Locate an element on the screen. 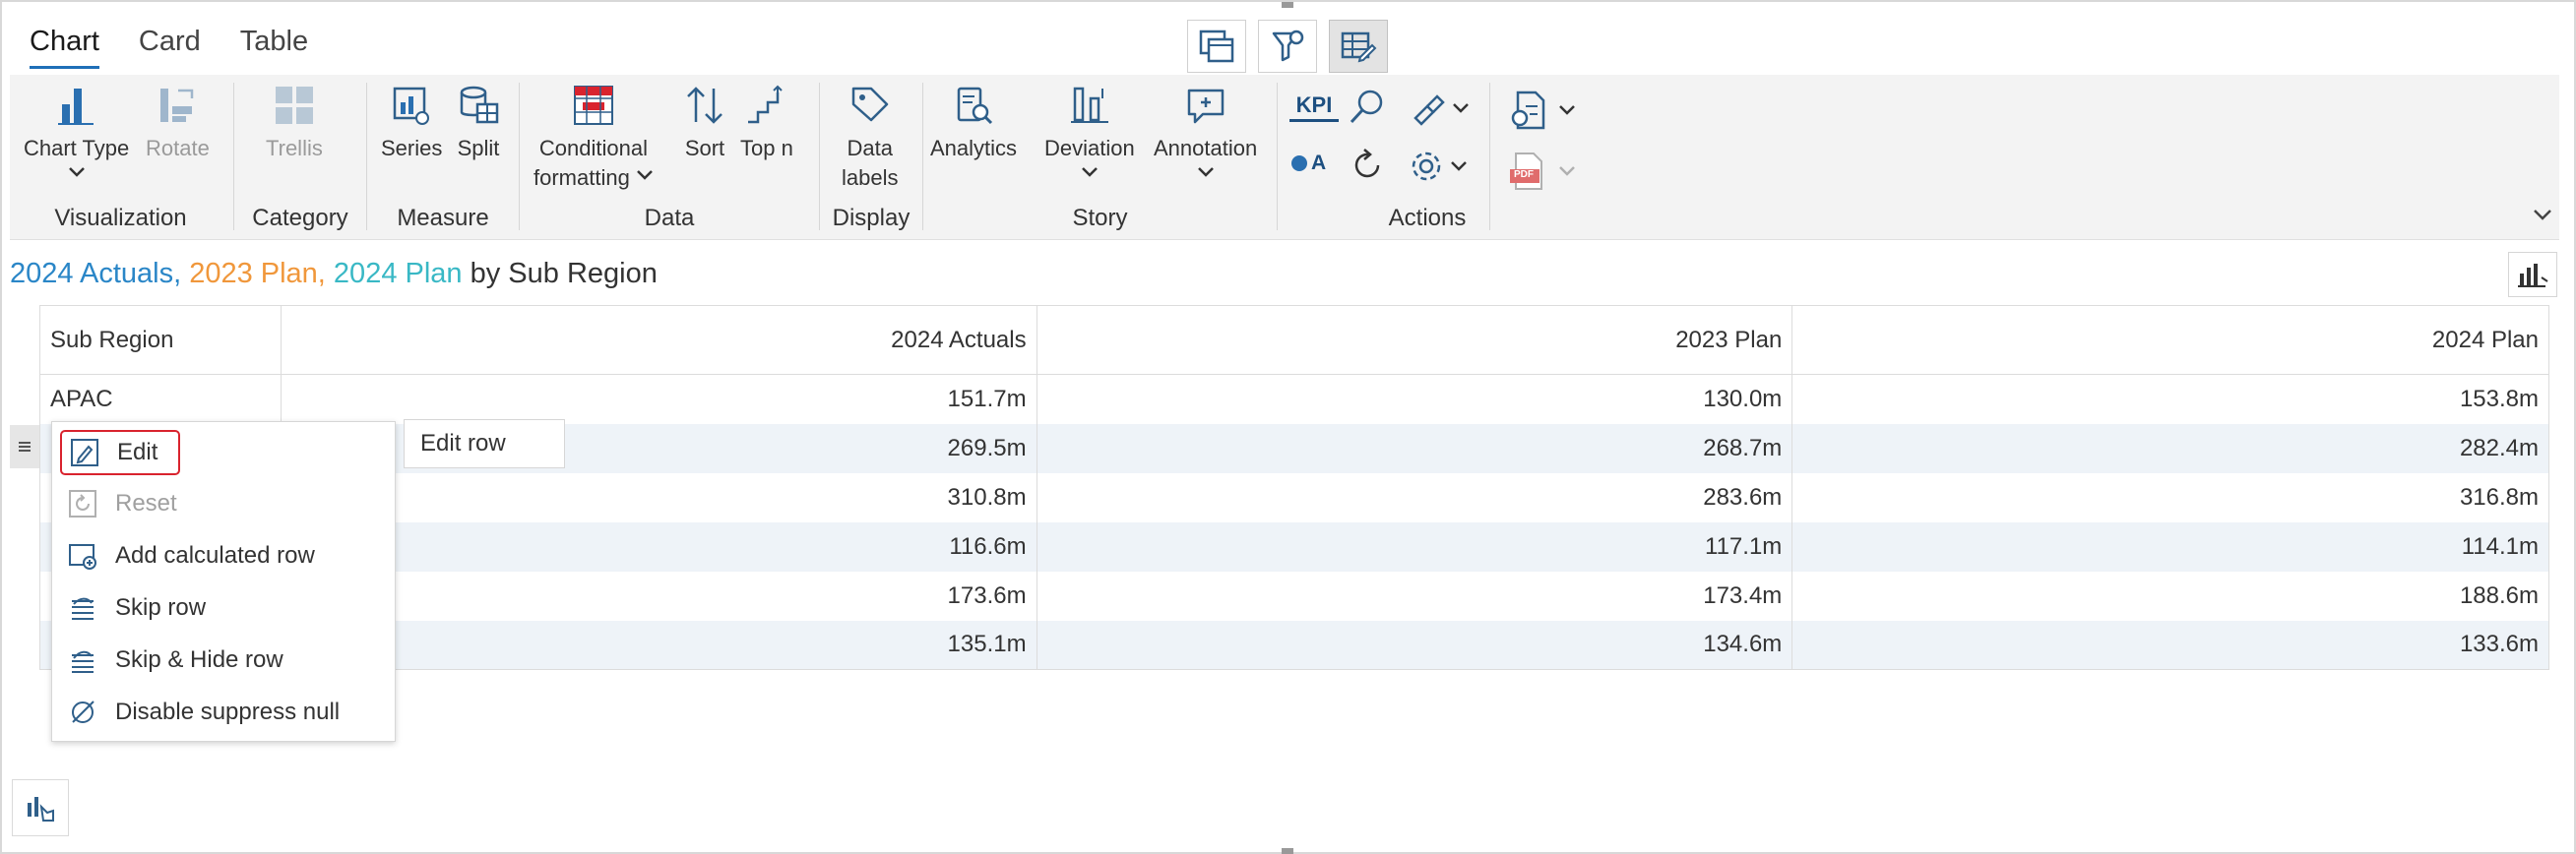 The height and width of the screenshot is (854, 2576). ribbon-collapse-button is located at coordinates (2542, 217).